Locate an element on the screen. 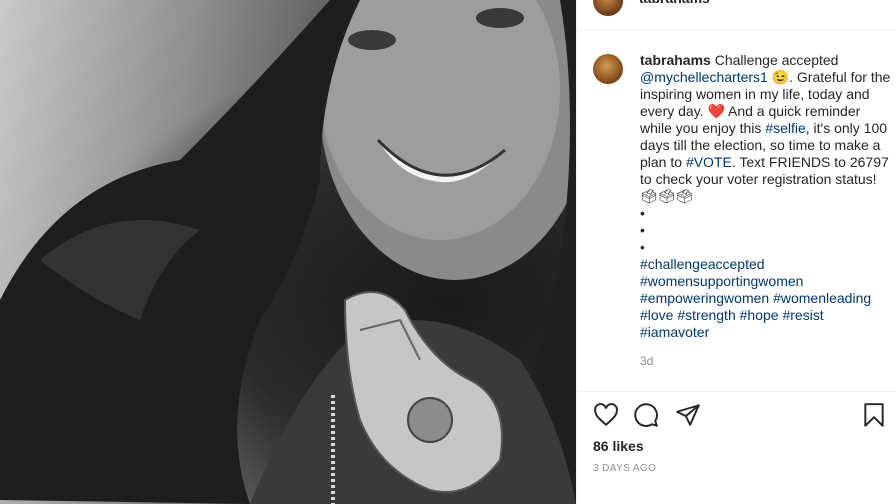 This screenshot has height=504, width=896. post-header: tabrahams is located at coordinates (736, 15).